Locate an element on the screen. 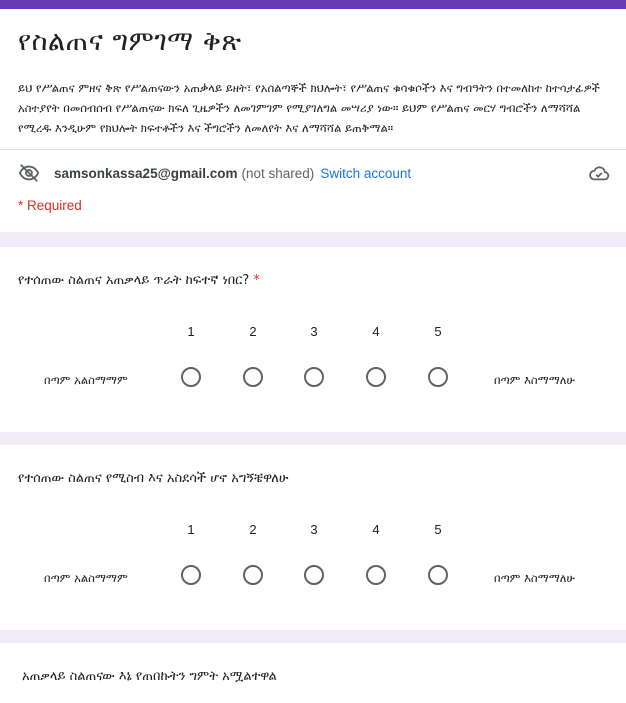  question-title: የተሰጠው ስልጠና አጠቃላይ ጥራት ከፍተኛ ነበር? * is located at coordinates (139, 280).